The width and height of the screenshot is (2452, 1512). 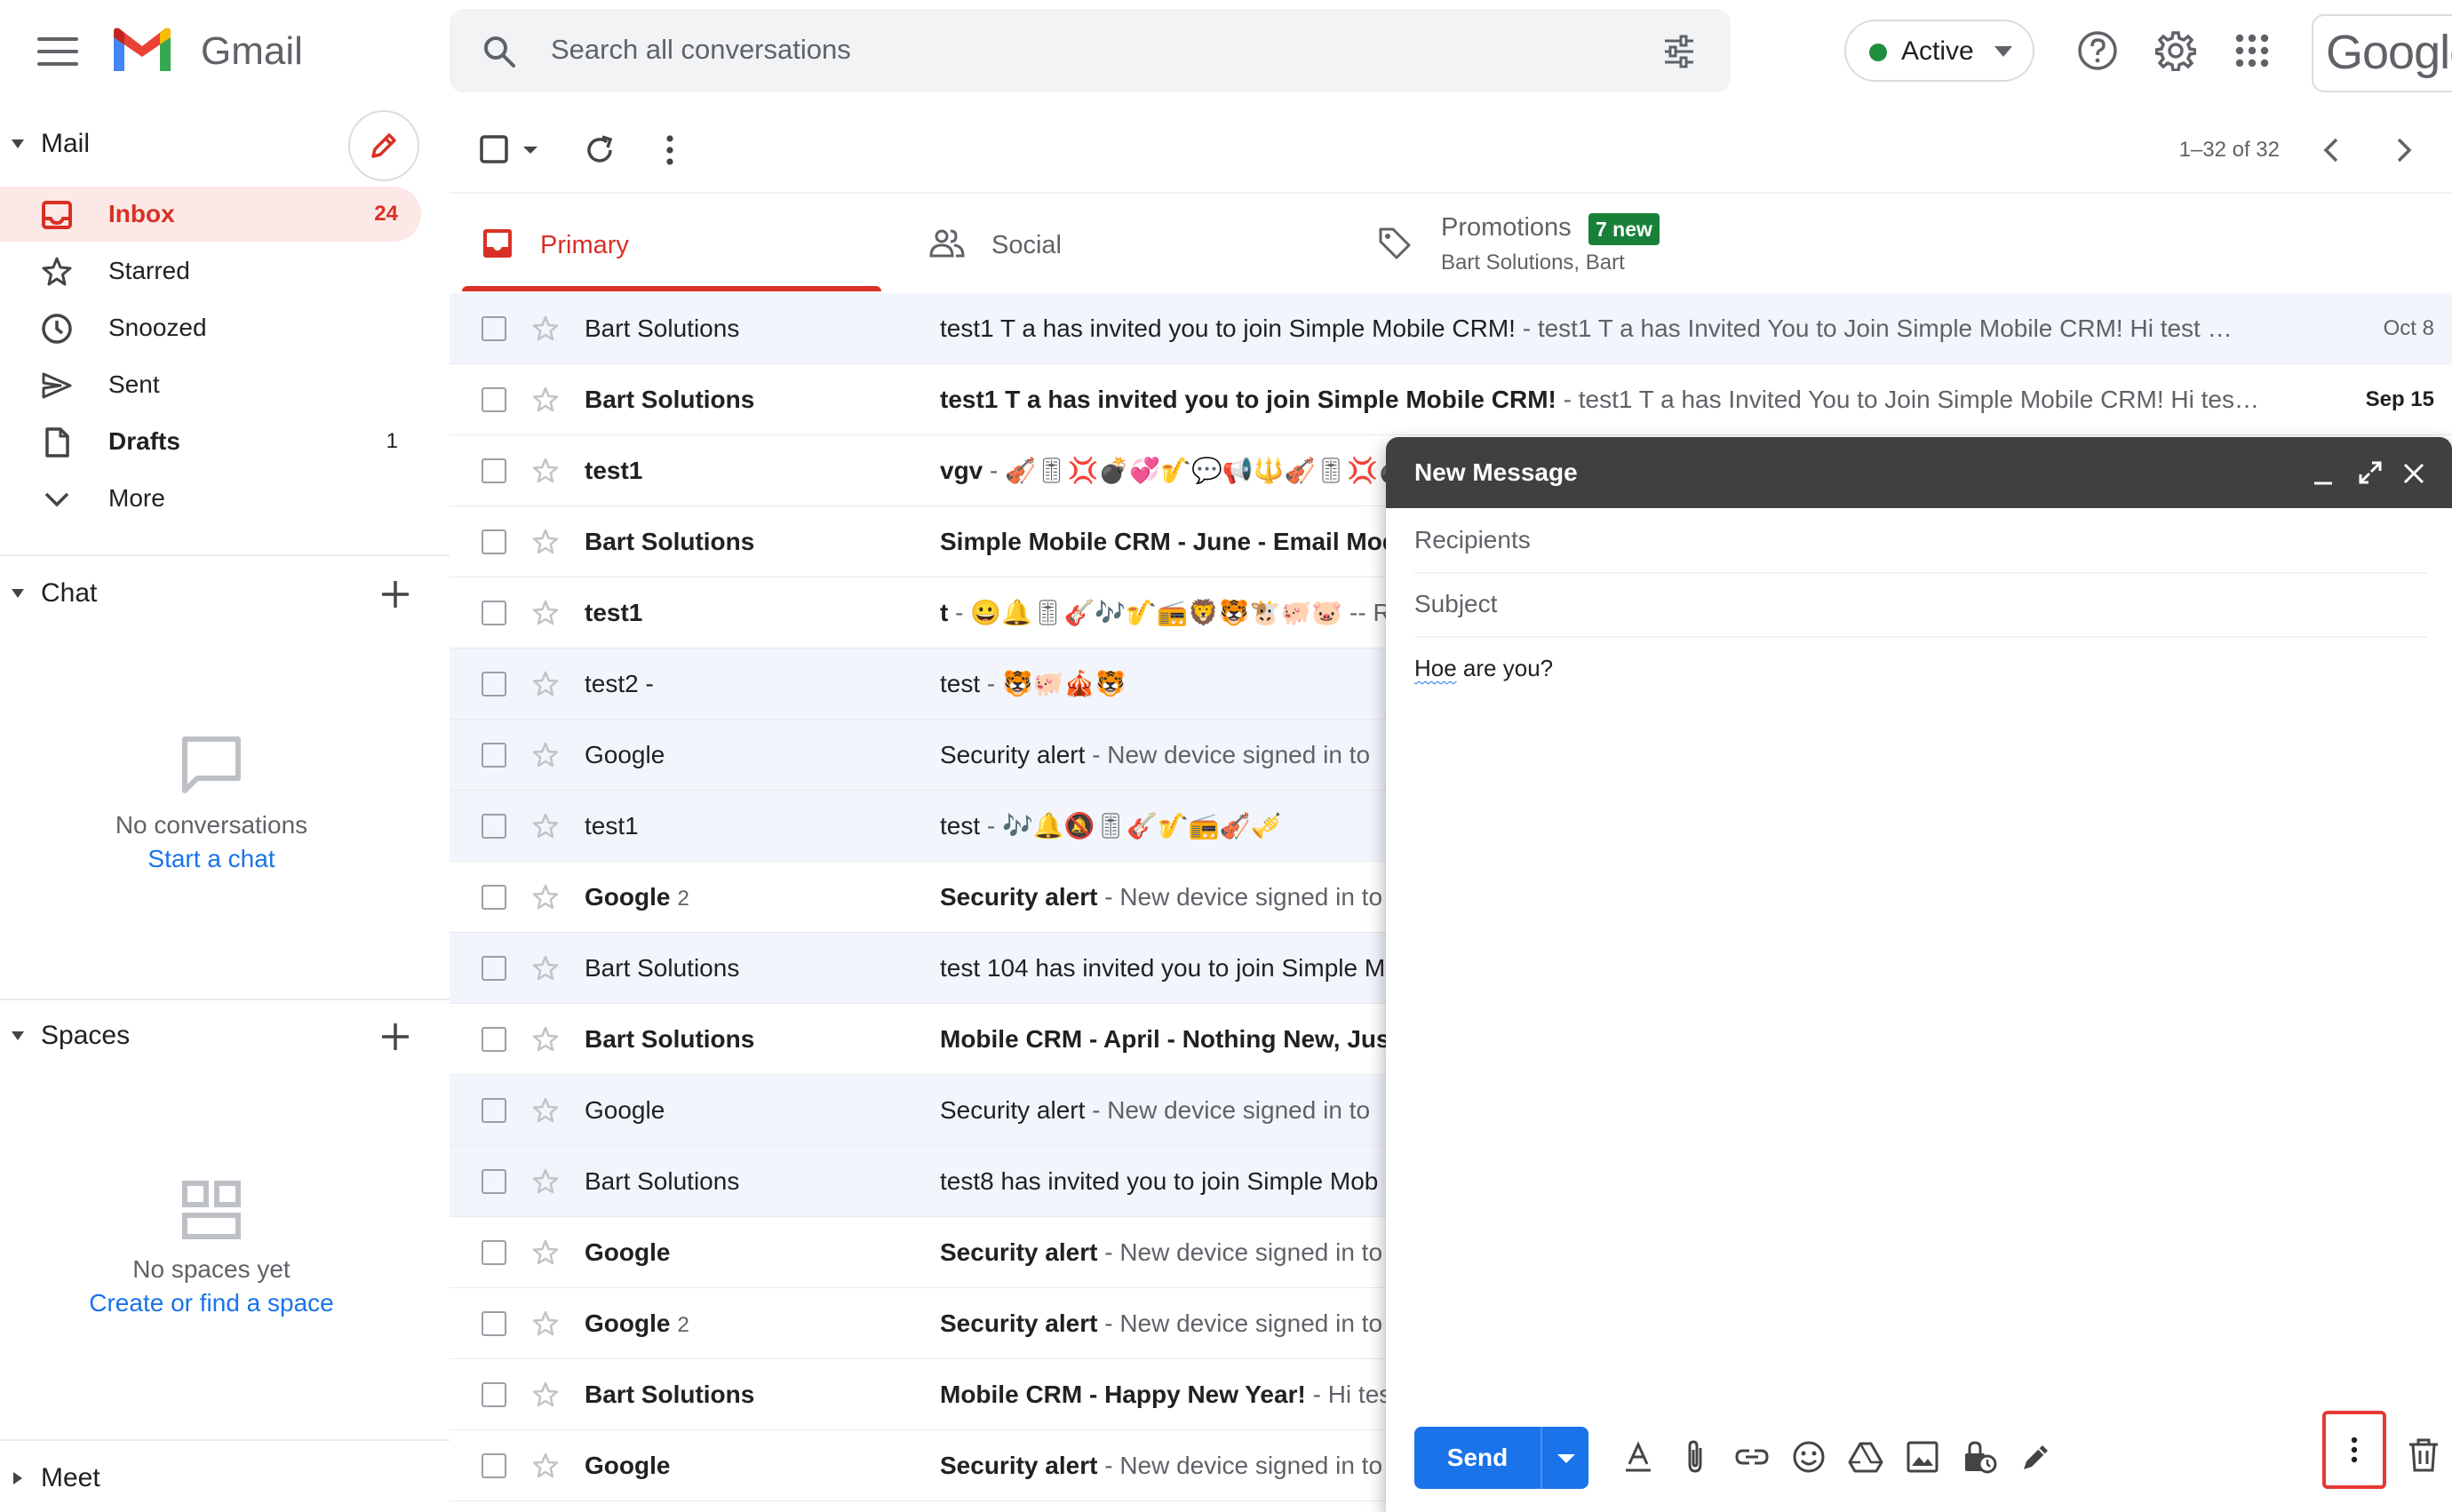 I want to click on gmail-logo-icon, so click(x=142, y=51).